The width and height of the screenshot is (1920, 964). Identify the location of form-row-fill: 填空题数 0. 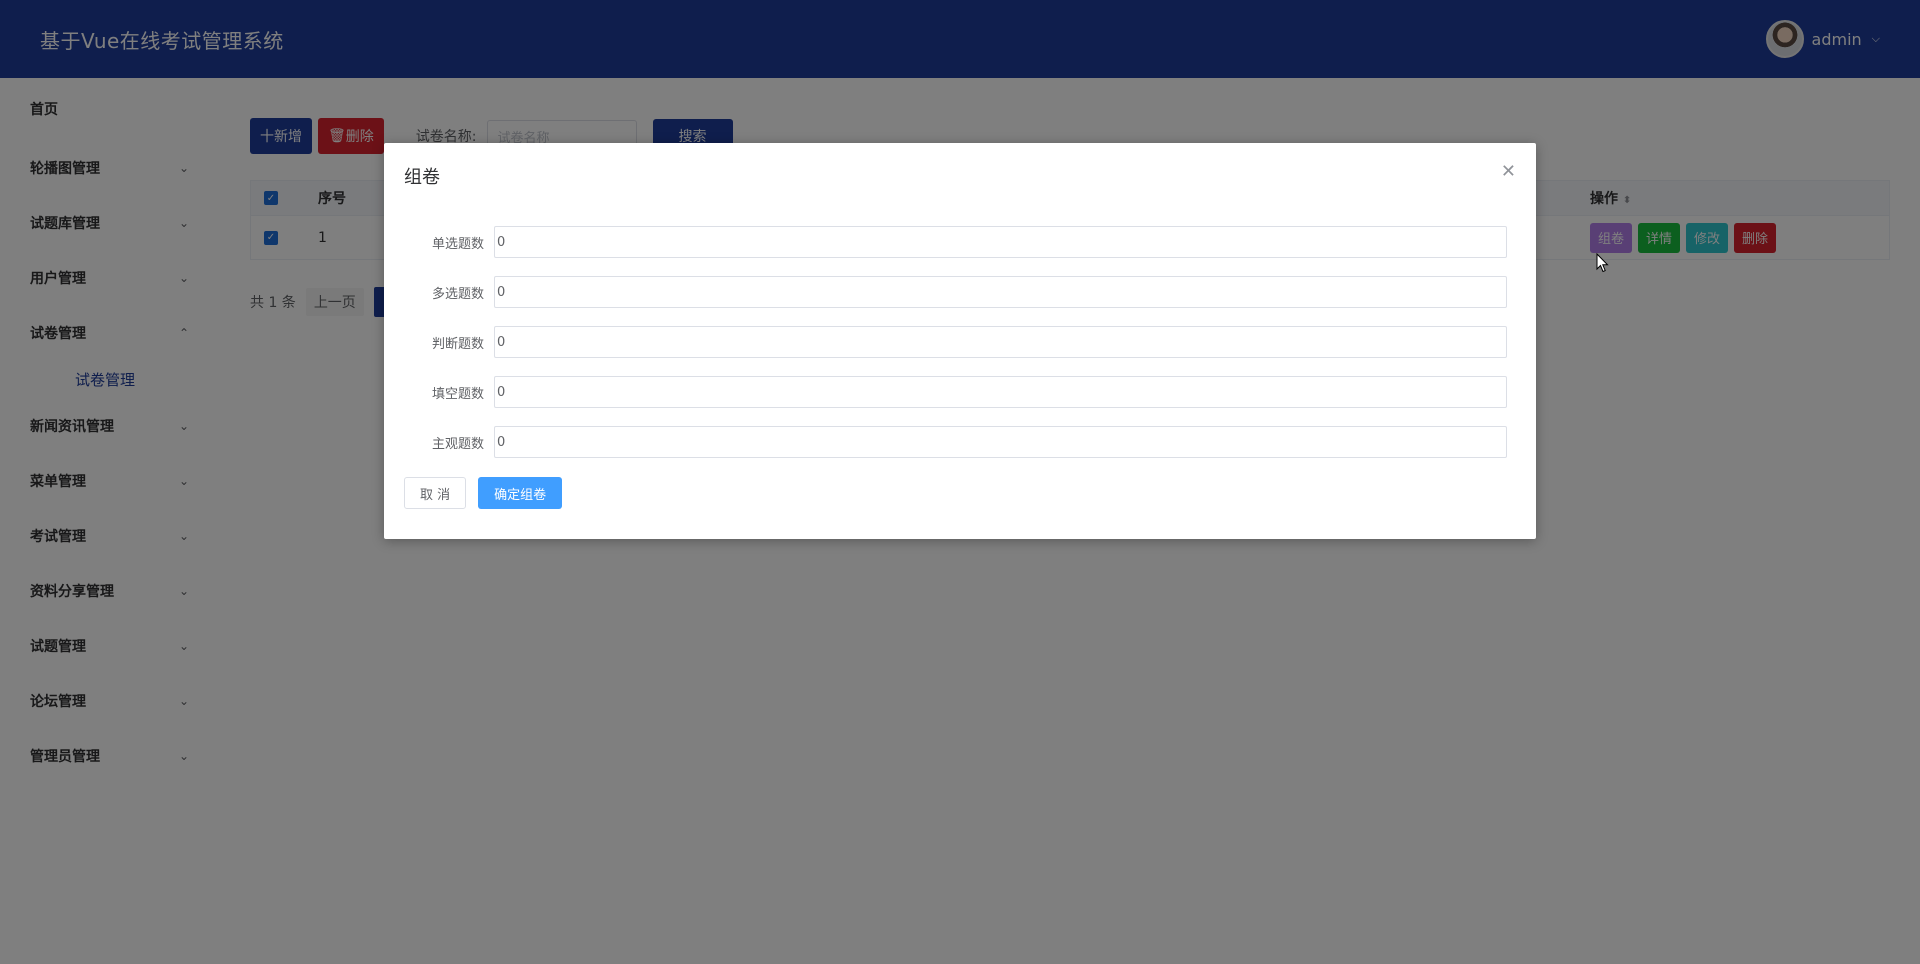
(960, 392).